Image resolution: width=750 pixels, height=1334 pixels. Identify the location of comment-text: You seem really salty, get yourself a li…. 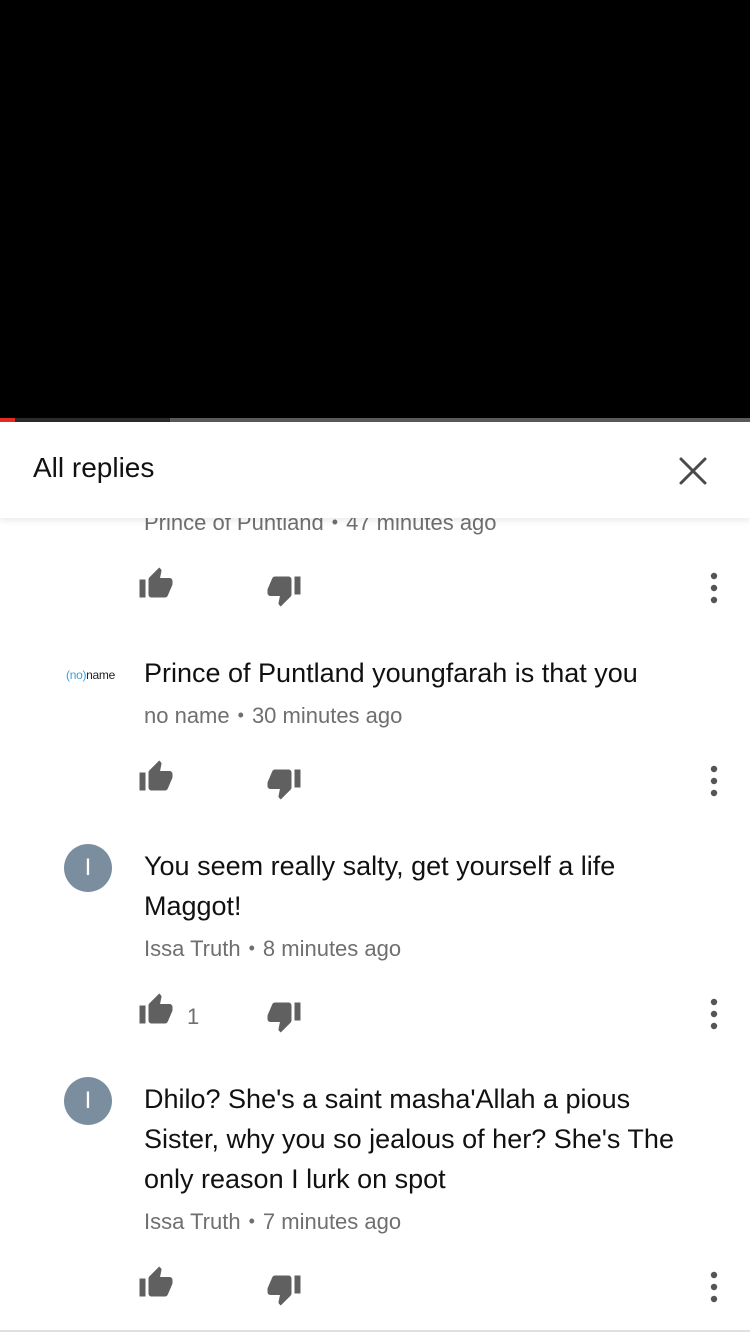
(380, 886).